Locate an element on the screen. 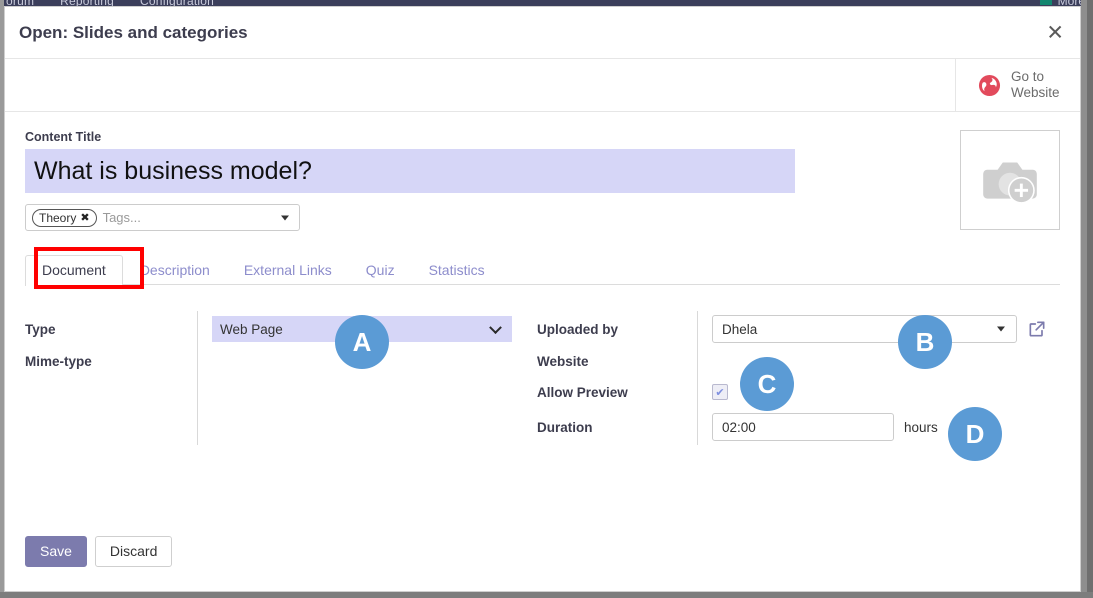 The image size is (1093, 598). dialog-footer: Save Discard is located at coordinates (99, 551).